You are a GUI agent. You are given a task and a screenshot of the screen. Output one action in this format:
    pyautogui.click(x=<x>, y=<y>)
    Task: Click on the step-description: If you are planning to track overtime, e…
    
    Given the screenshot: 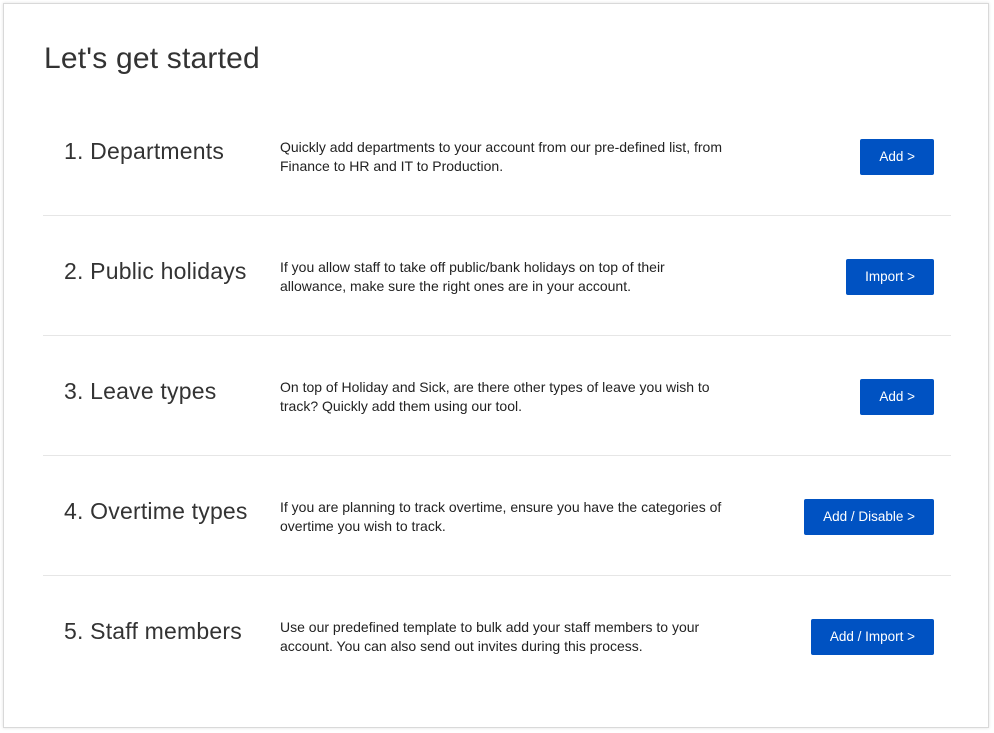 What is the action you would take?
    pyautogui.click(x=501, y=516)
    